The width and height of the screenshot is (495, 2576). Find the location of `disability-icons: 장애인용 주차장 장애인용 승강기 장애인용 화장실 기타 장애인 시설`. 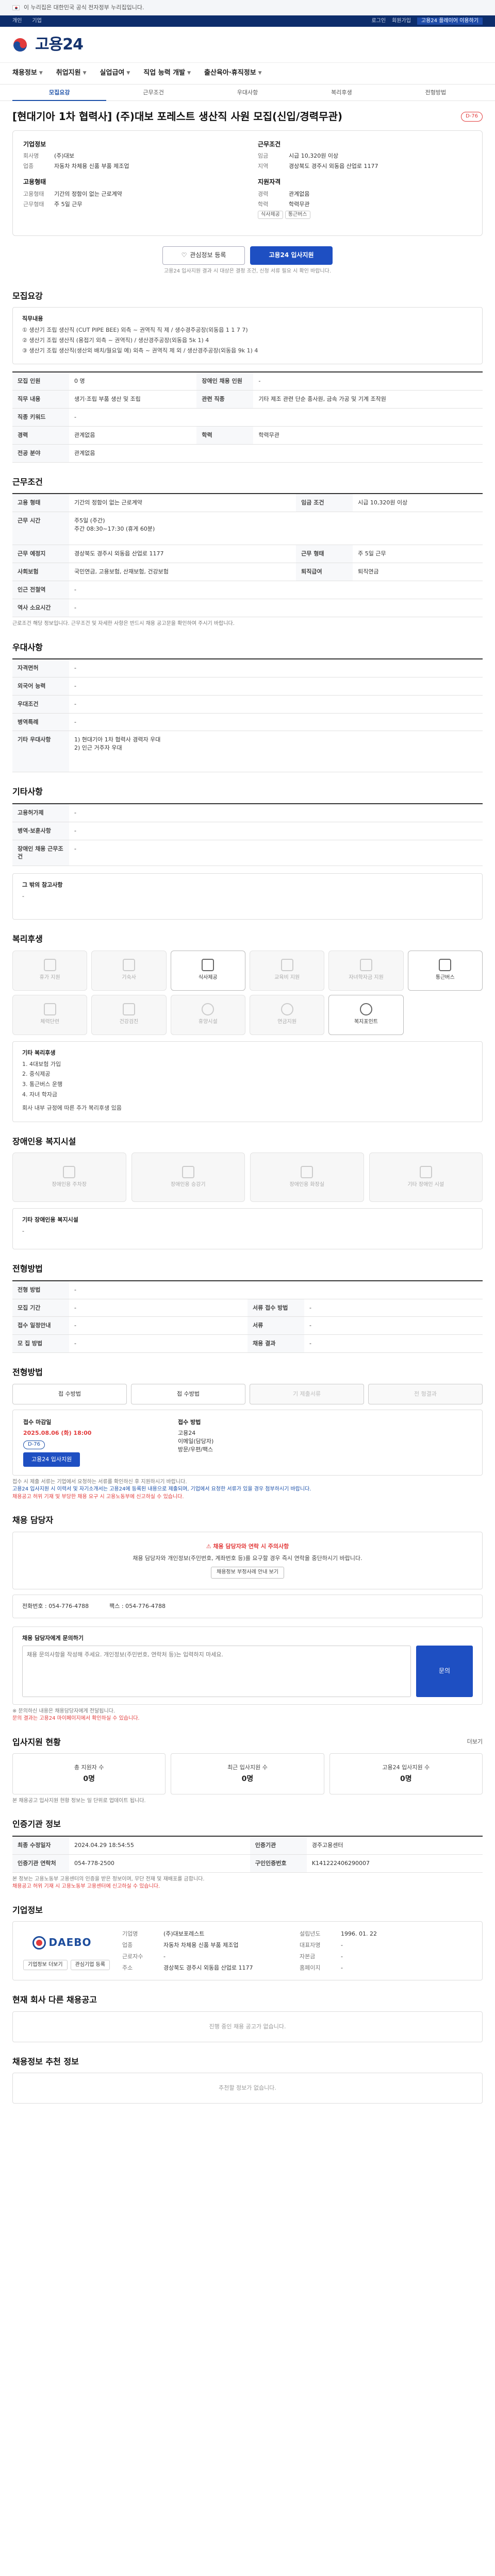

disability-icons: 장애인용 주차장 장애인용 승강기 장애인용 화장실 기타 장애인 시설 is located at coordinates (247, 1177).